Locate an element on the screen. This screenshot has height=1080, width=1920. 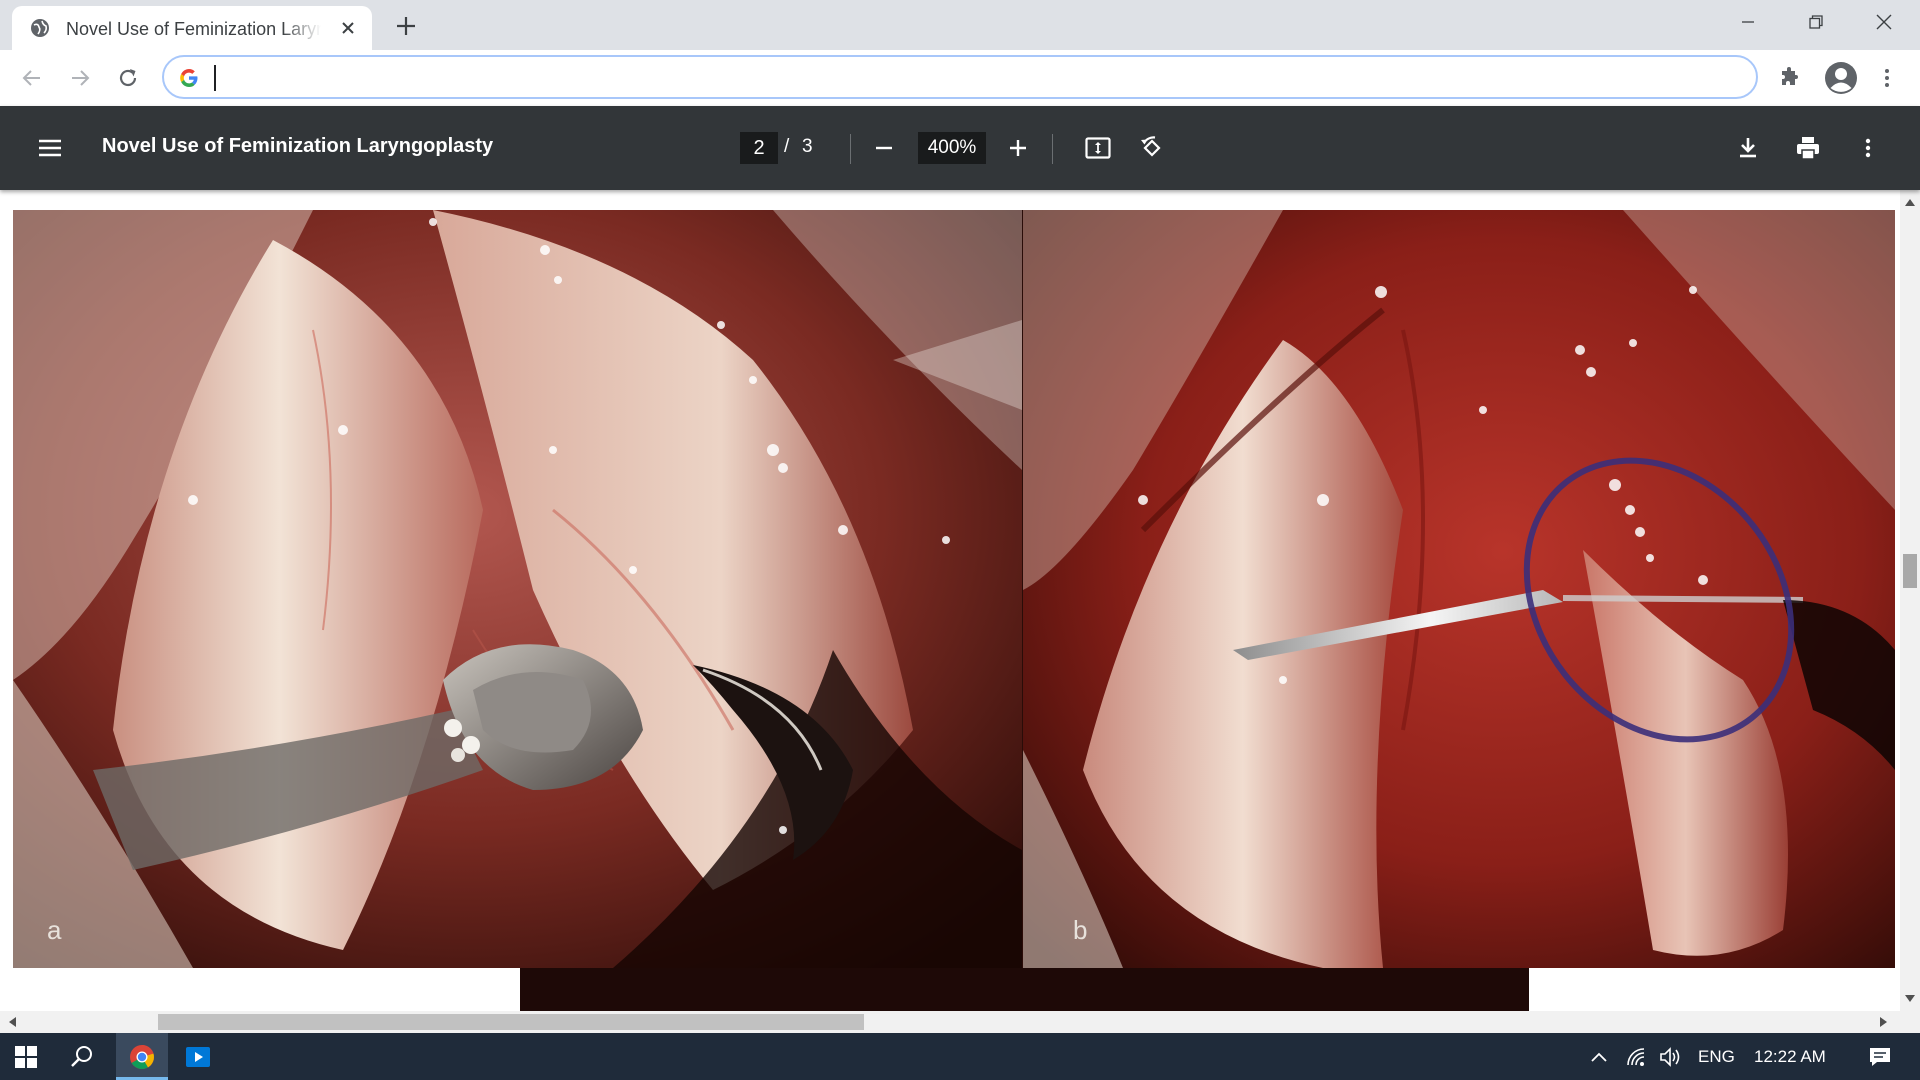
print-button is located at coordinates (1808, 148).